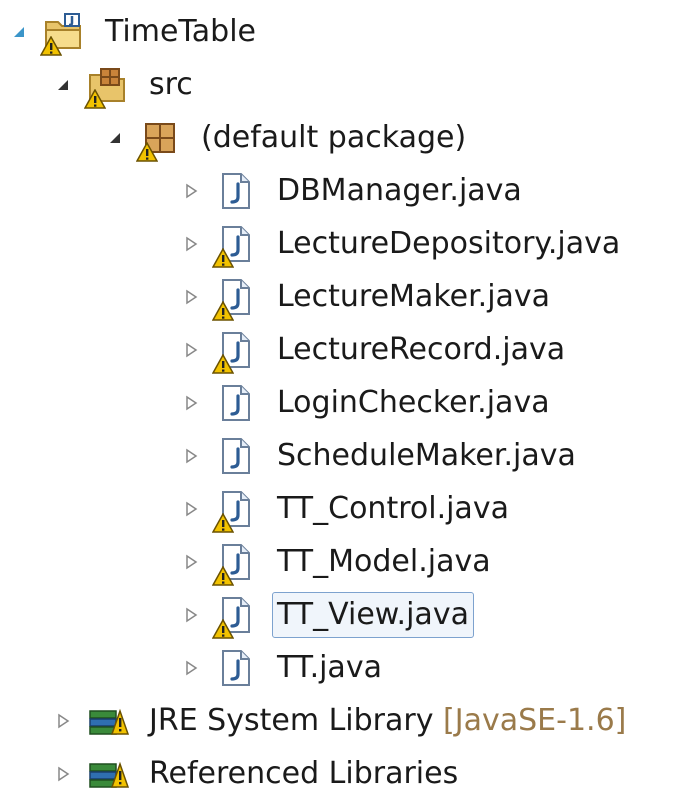 The width and height of the screenshot is (679, 800). Describe the element at coordinates (180, 31) in the screenshot. I see `tree-item-label: TimeTable` at that location.